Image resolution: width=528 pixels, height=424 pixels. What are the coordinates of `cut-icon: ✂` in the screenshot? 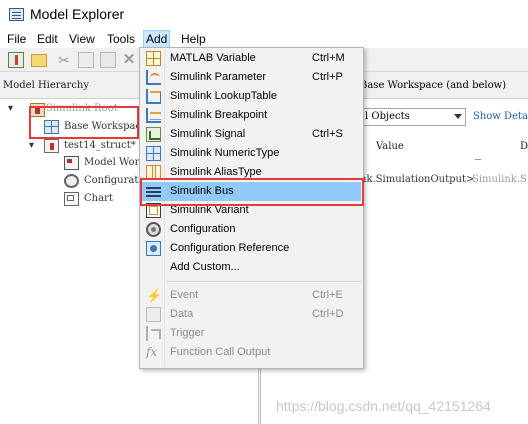 It's located at (64, 60).